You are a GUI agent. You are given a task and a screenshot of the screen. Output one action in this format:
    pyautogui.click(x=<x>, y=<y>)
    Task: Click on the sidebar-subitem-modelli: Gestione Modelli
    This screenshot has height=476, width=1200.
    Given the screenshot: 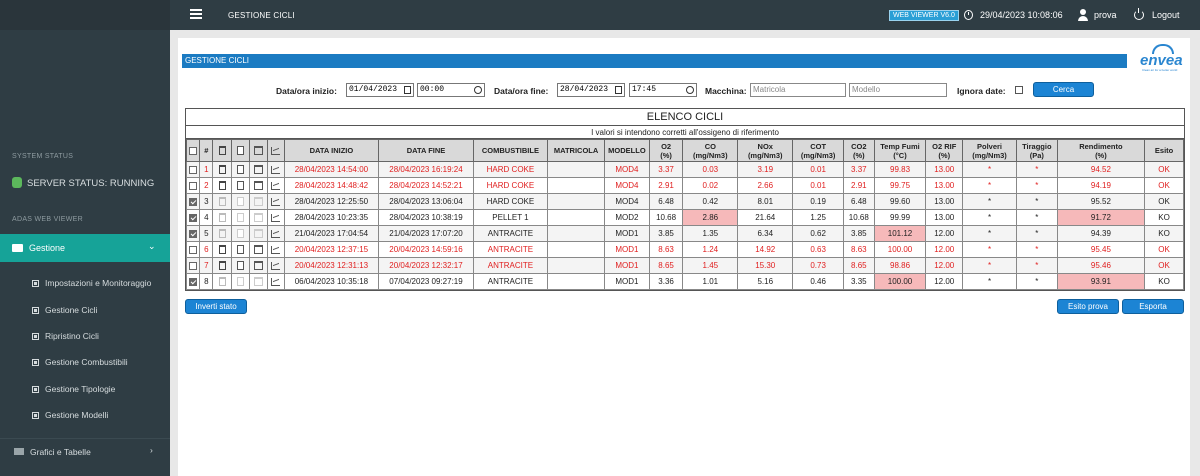 What is the action you would take?
    pyautogui.click(x=70, y=415)
    